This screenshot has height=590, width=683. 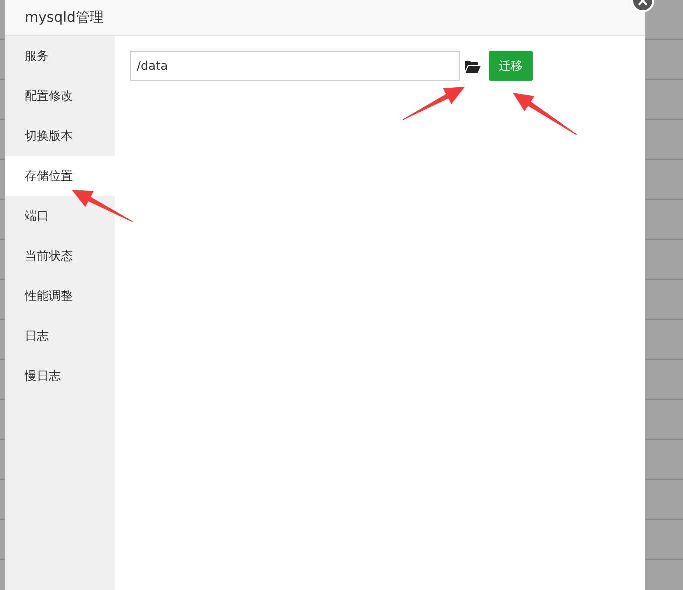 I want to click on sidebar-item: 端口, so click(x=60, y=216).